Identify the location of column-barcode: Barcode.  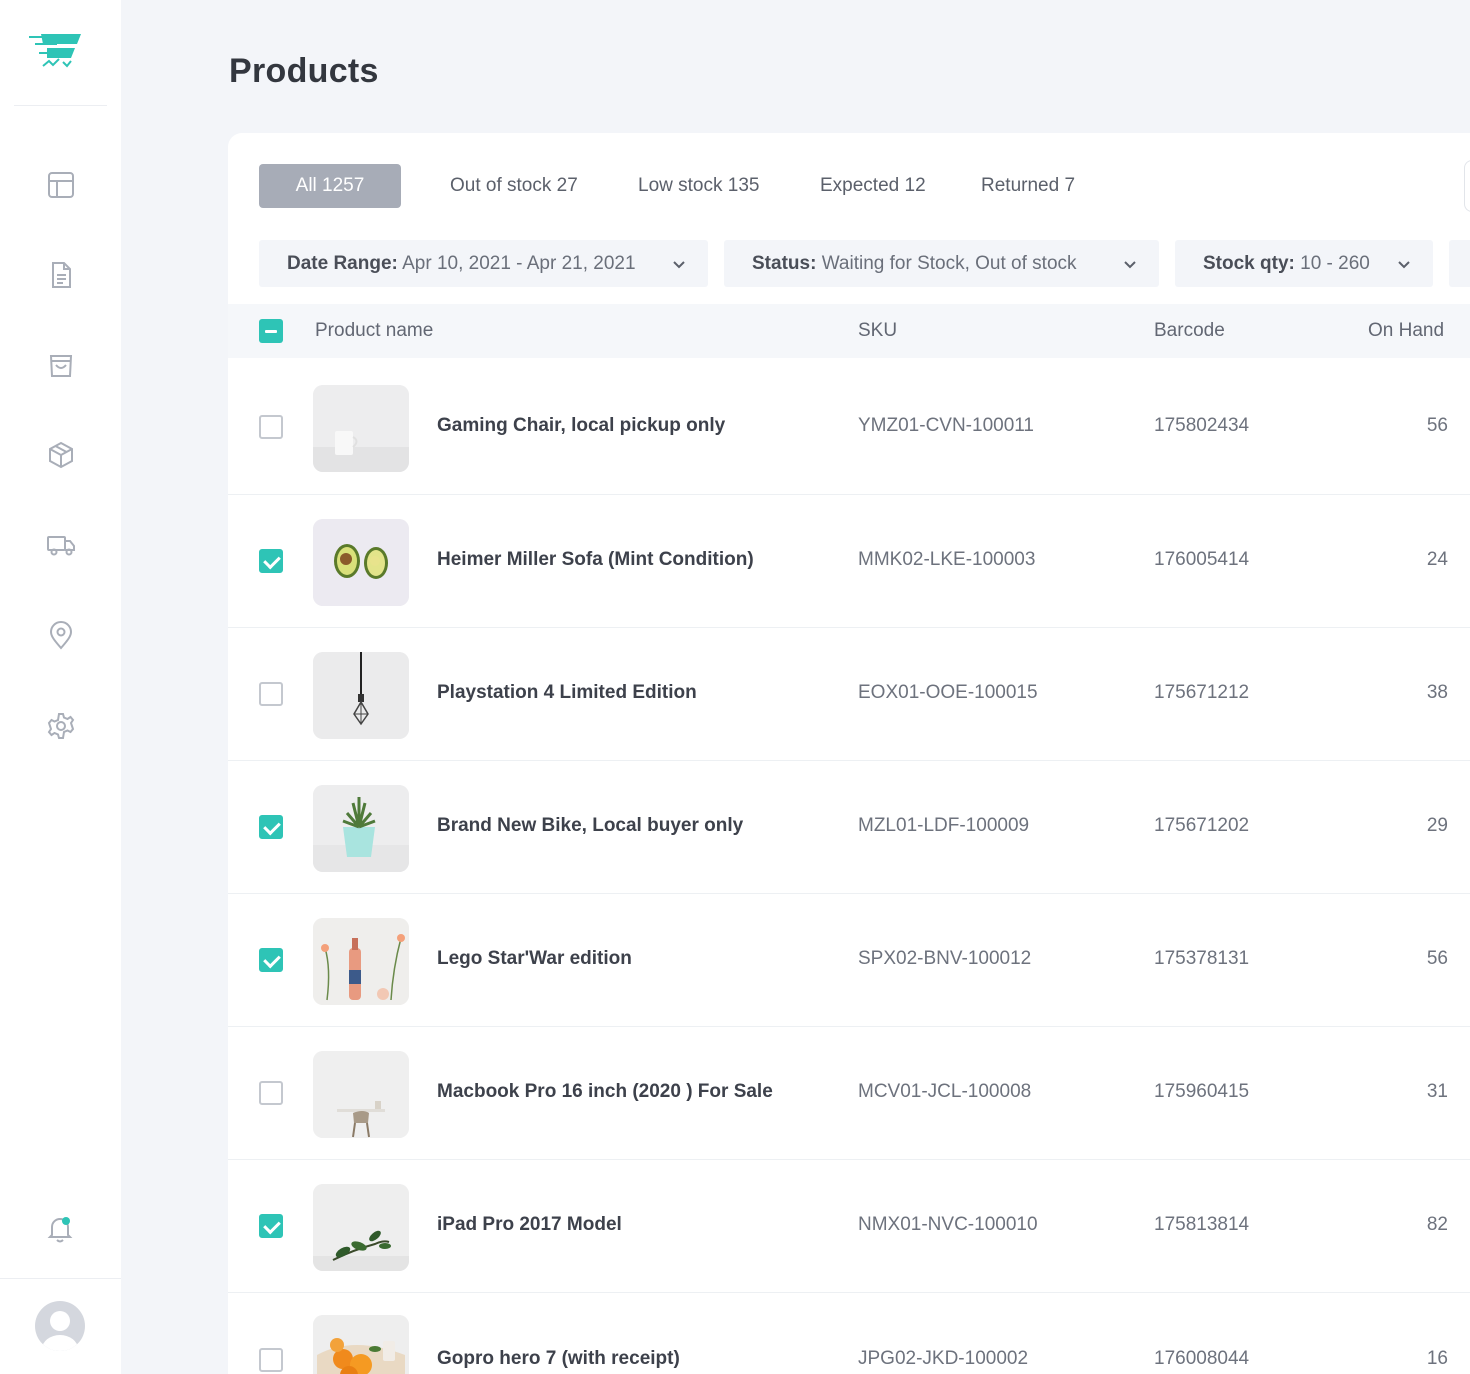
(1189, 331).